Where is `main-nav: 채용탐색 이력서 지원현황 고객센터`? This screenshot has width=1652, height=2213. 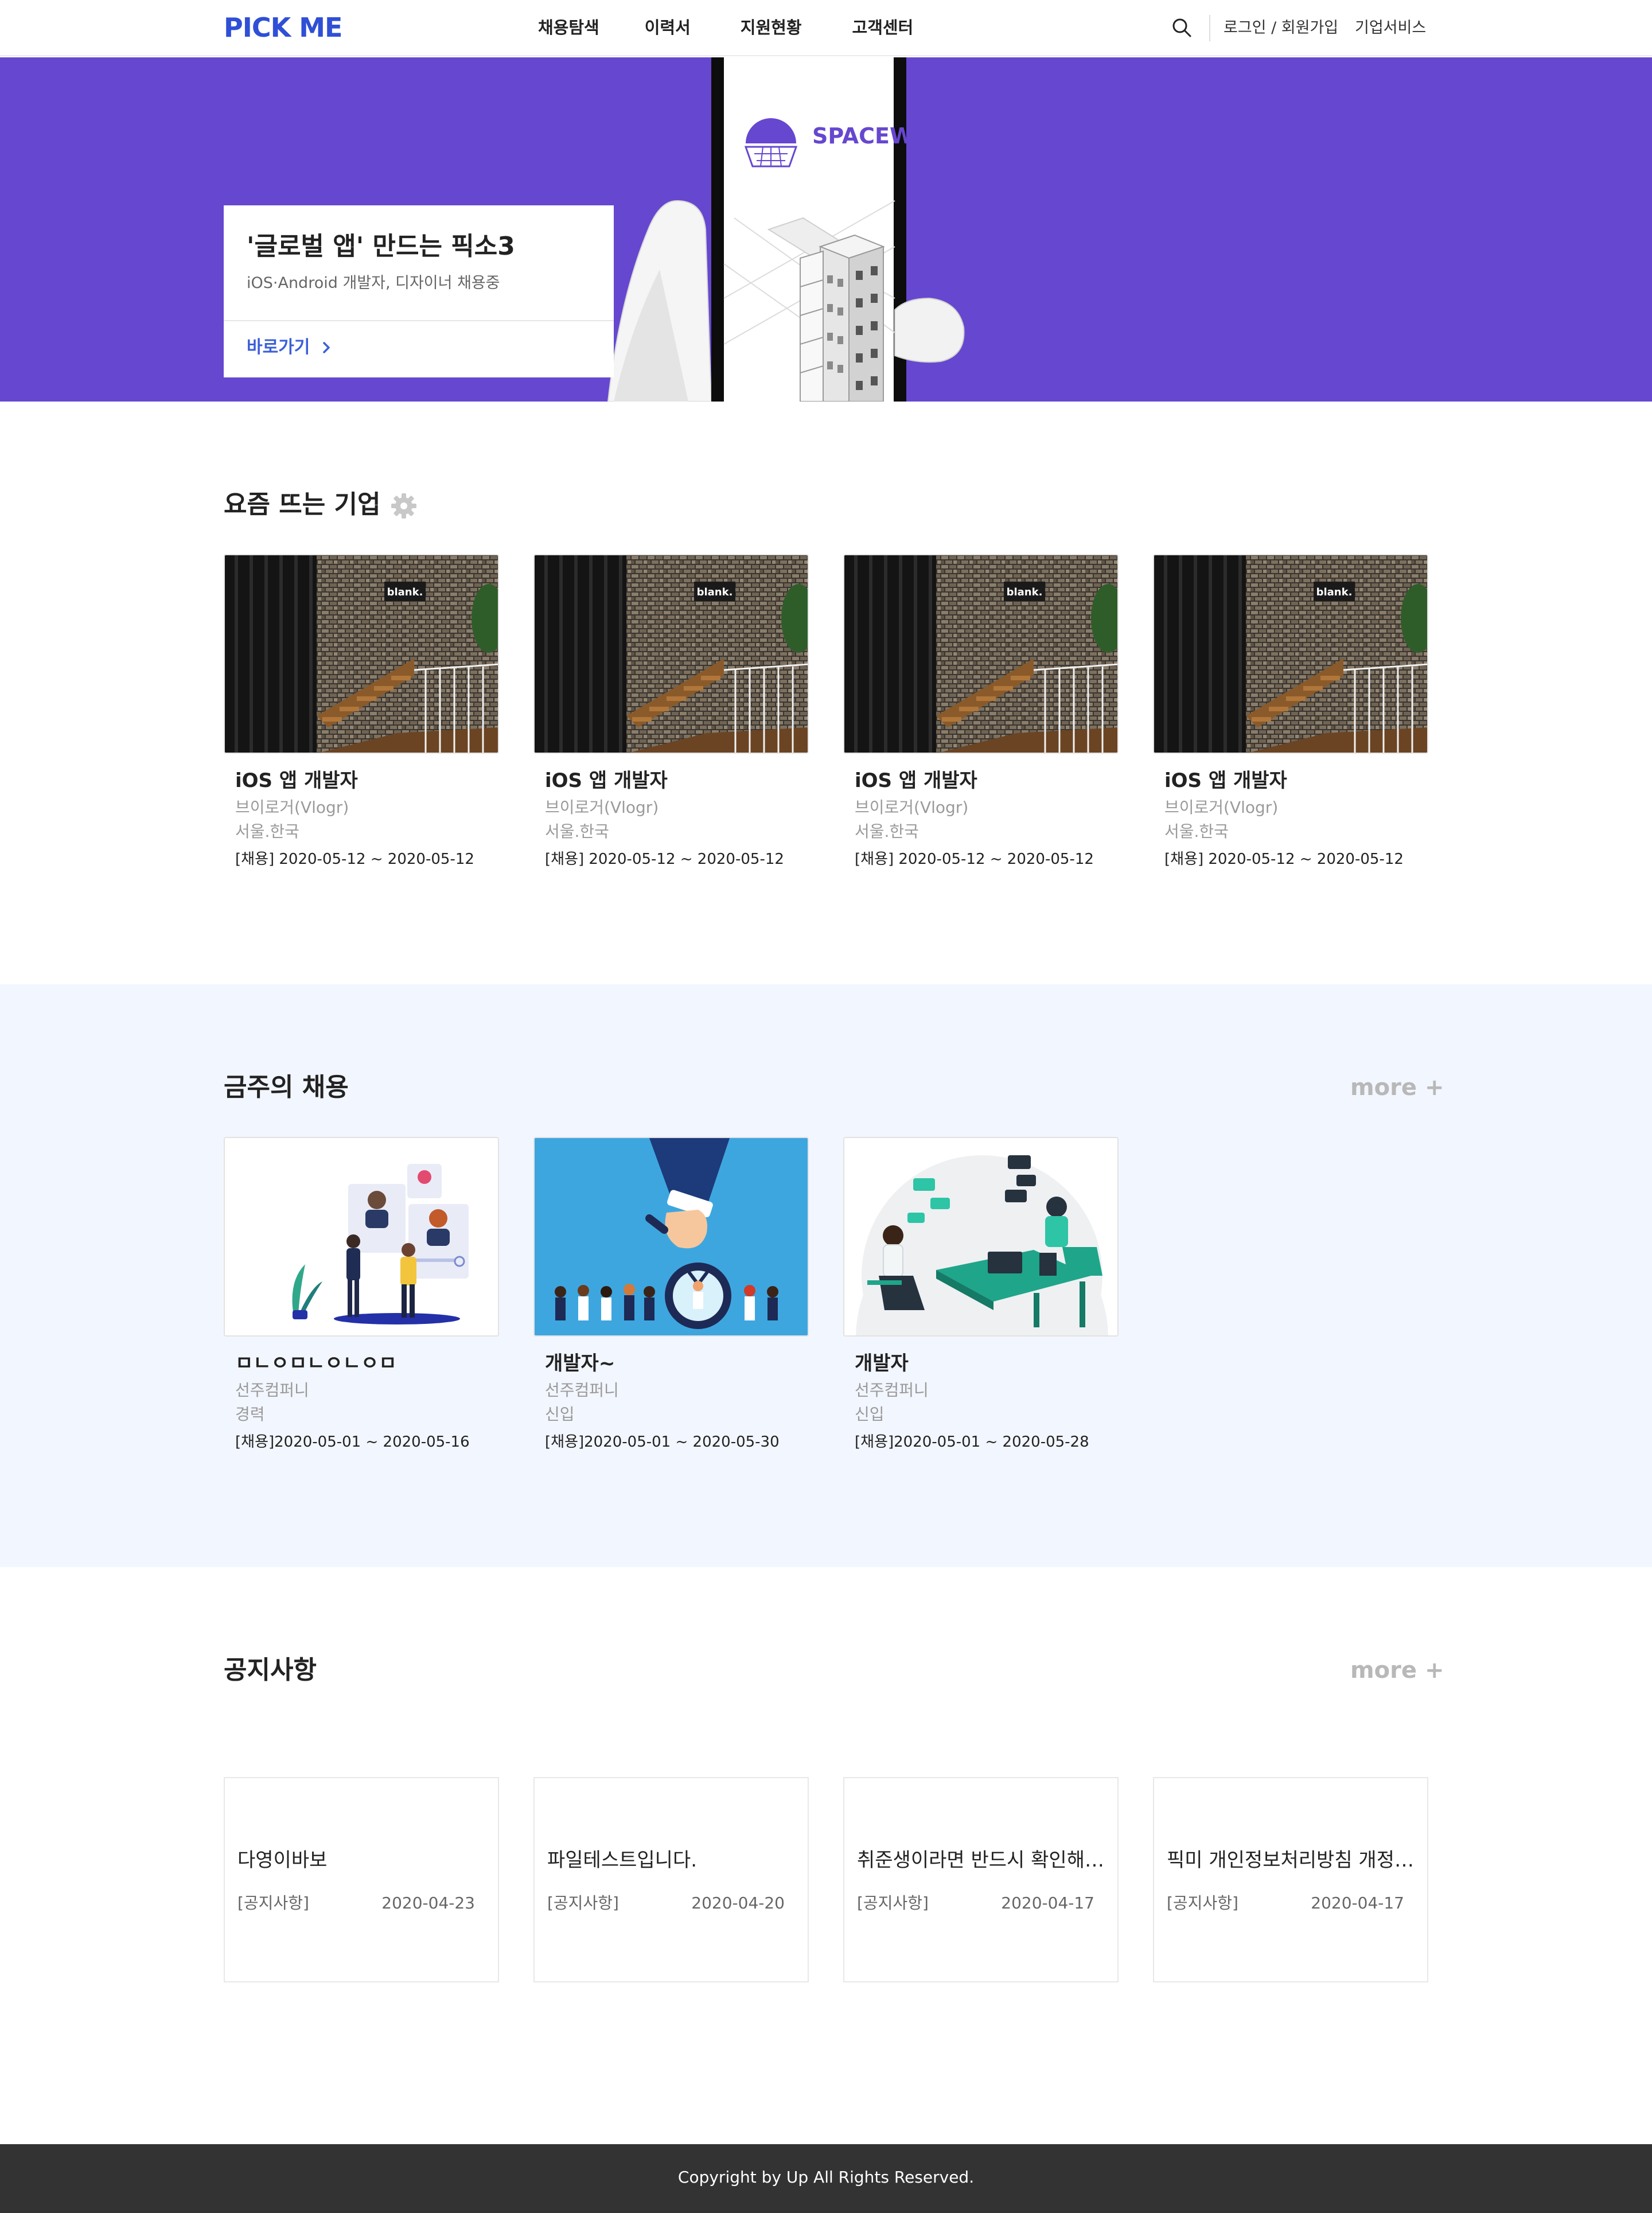
main-nav: 채용탐색 이력서 지원현황 고객센터 is located at coordinates (725, 27).